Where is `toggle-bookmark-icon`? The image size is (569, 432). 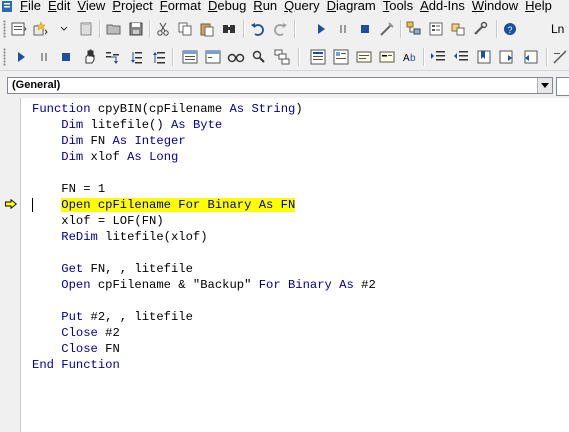
toggle-bookmark-icon is located at coordinates (484, 57).